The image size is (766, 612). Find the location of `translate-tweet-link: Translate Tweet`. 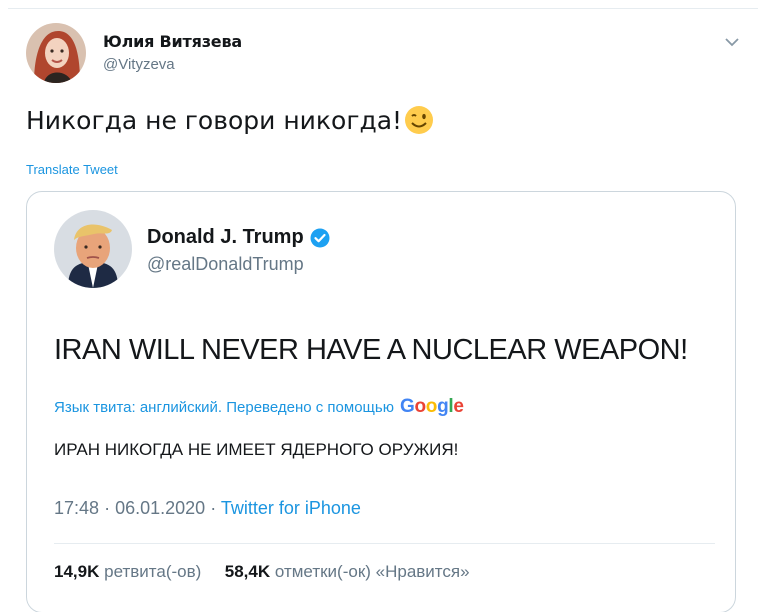

translate-tweet-link: Translate Tweet is located at coordinates (72, 169).